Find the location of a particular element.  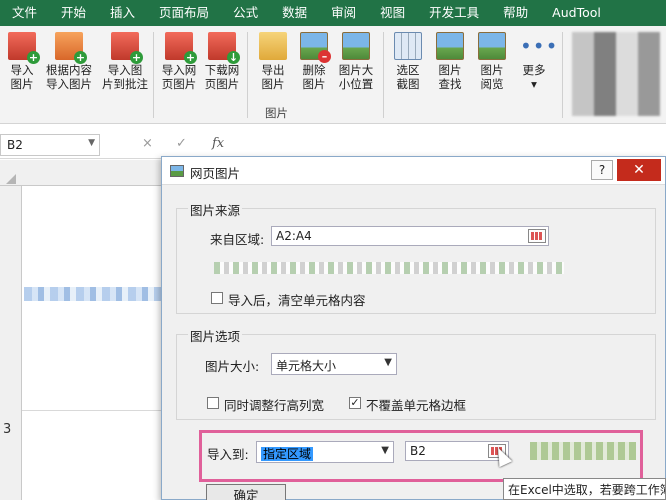

range-select-icon is located at coordinates (537, 236).